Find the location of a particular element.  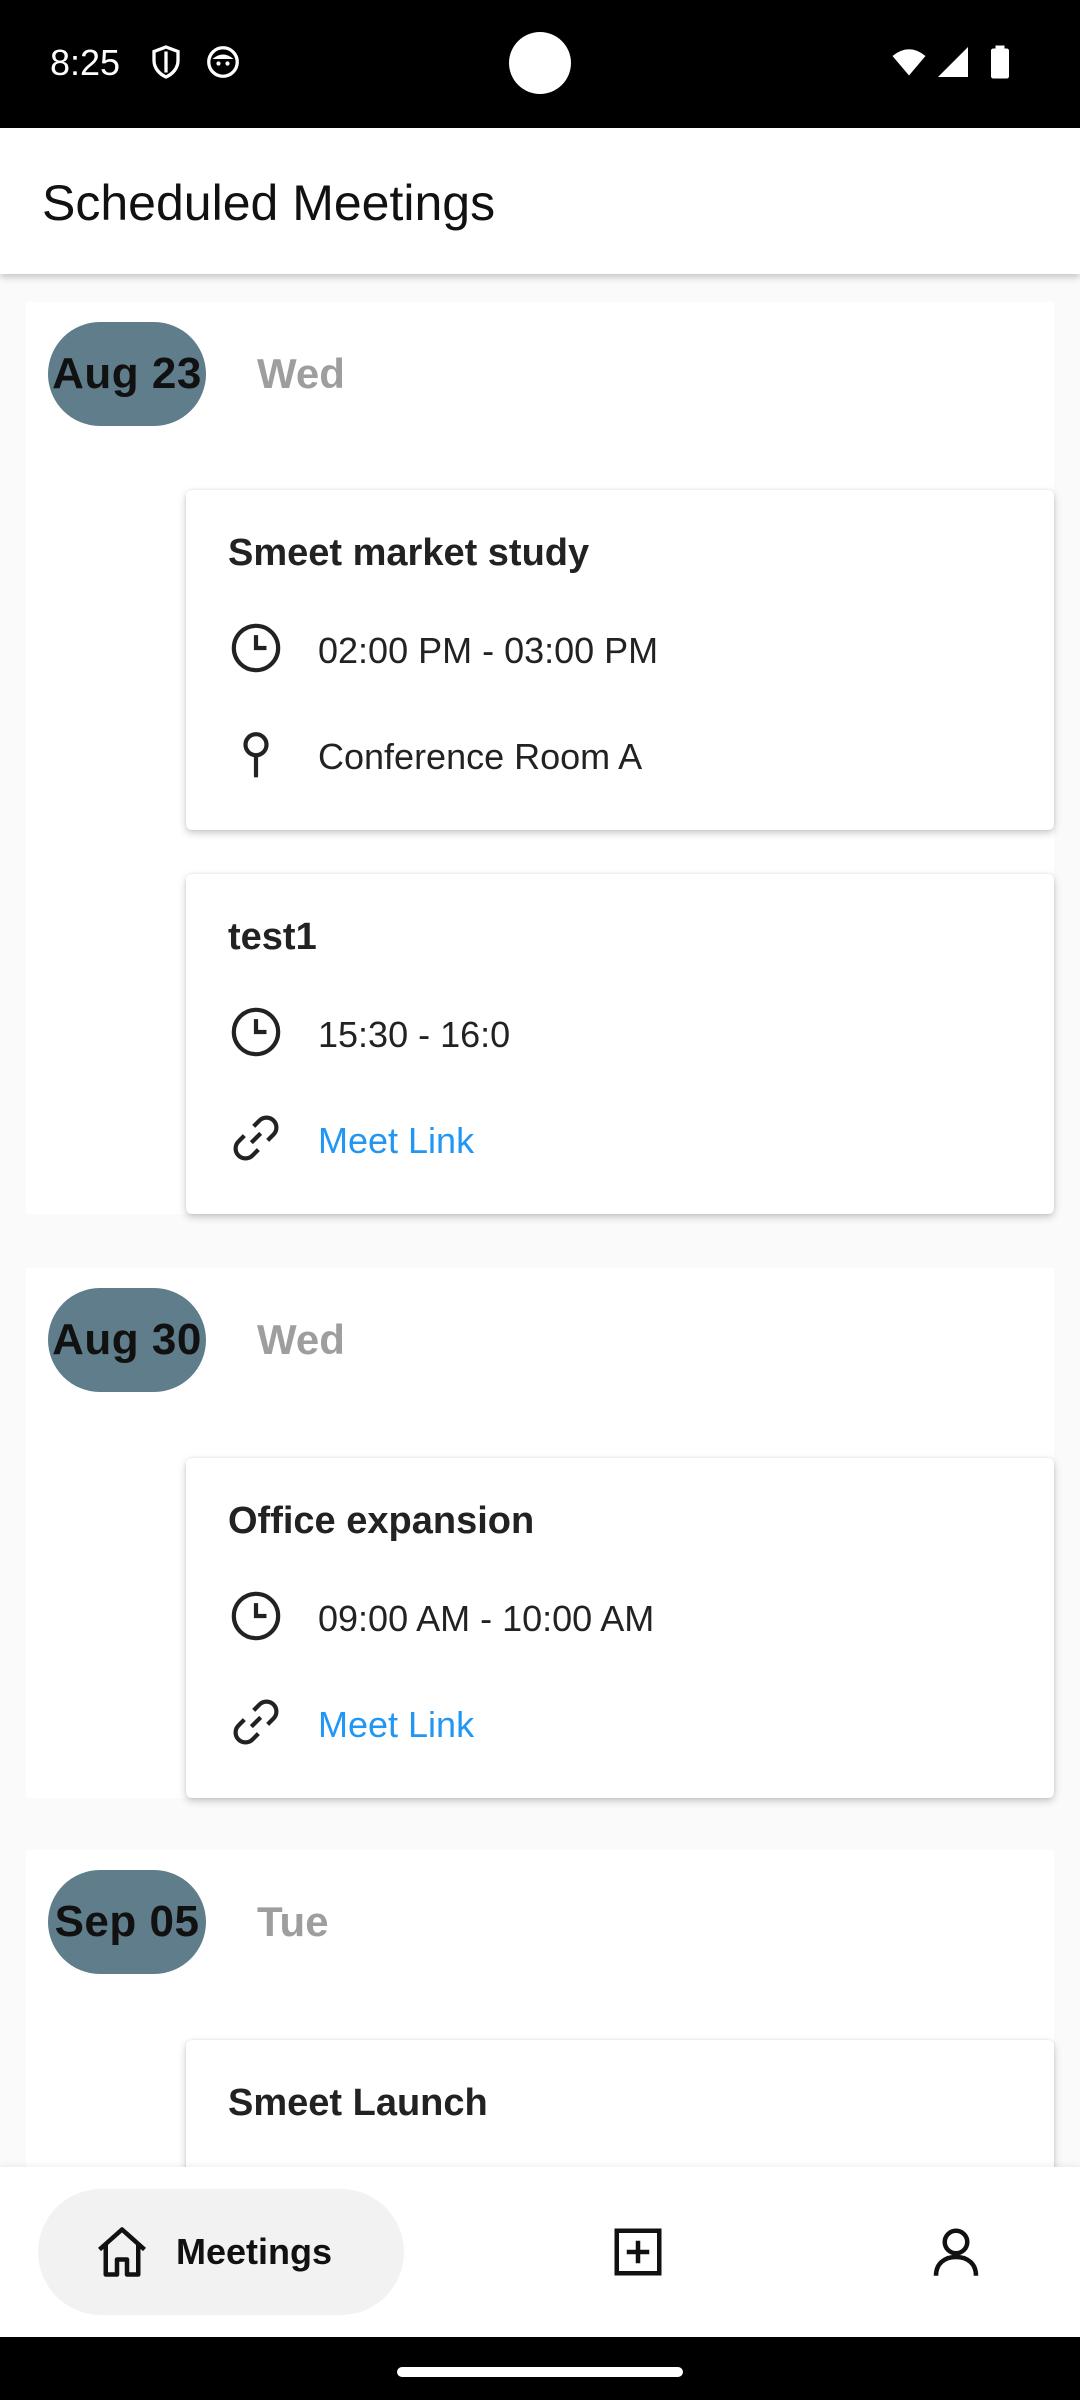

app-bar: Scheduled Meetings is located at coordinates (540, 201).